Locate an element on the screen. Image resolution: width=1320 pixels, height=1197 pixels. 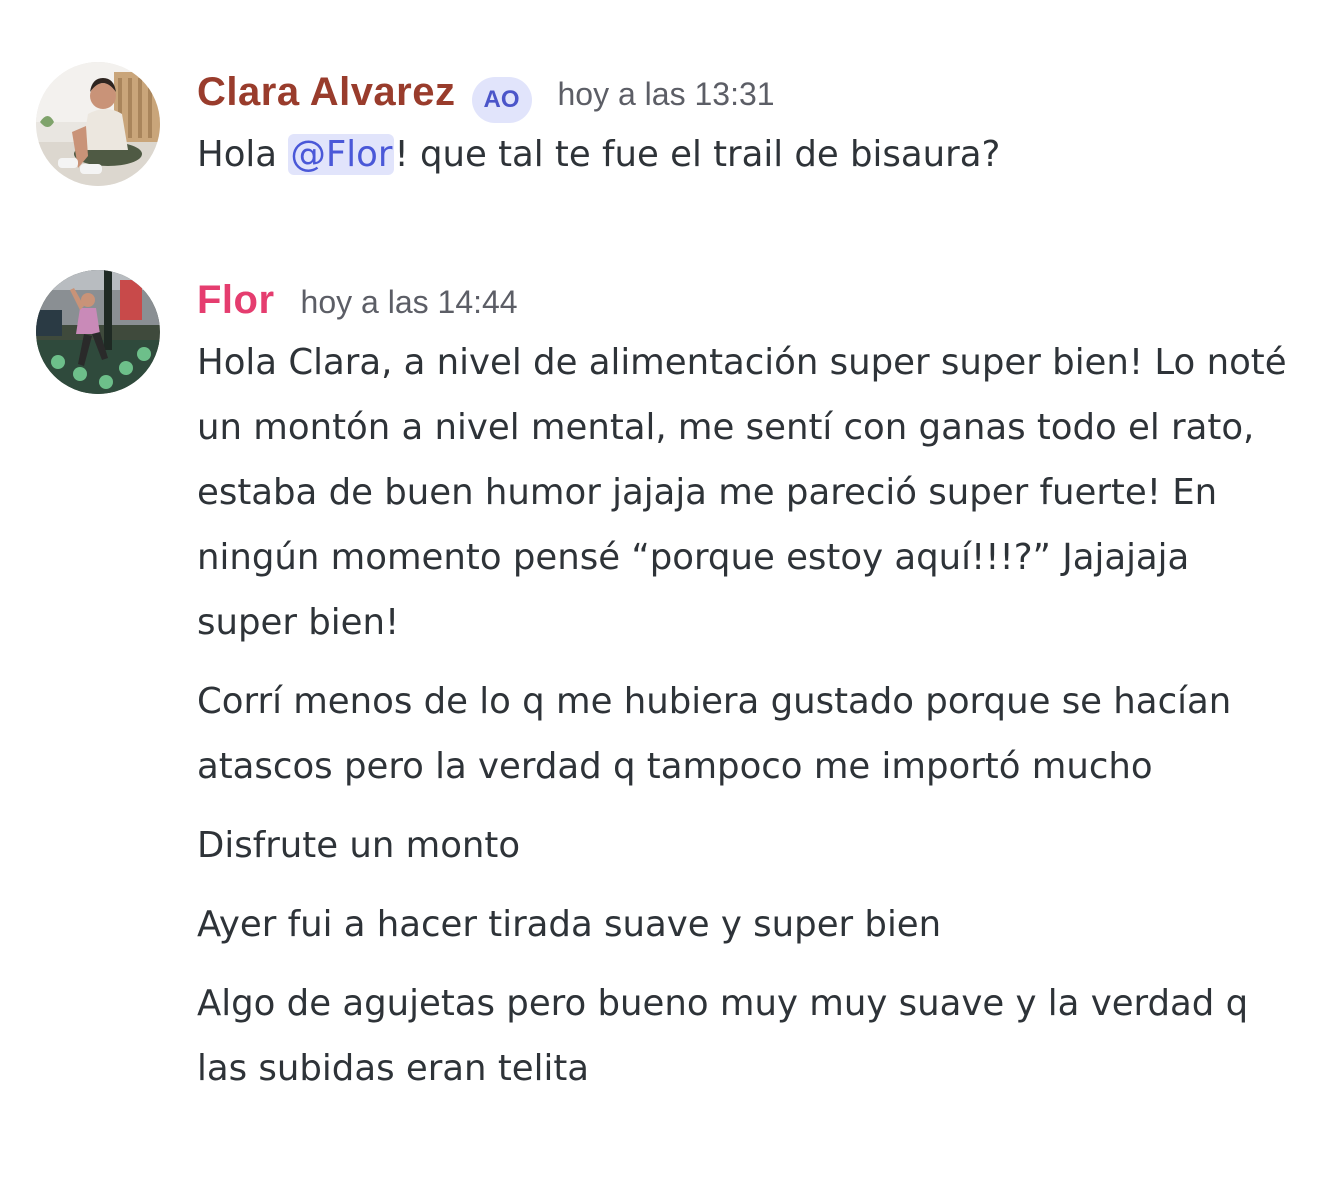
message-header: Flor hoy a las 14:44 is located at coordinates (748, 300).